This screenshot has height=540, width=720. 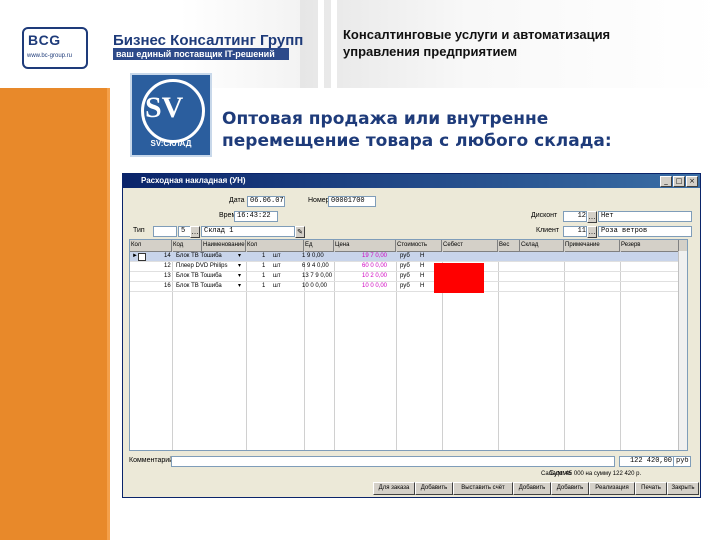 What do you see at coordinates (679, 181) in the screenshot?
I see `maximize-button: □` at bounding box center [679, 181].